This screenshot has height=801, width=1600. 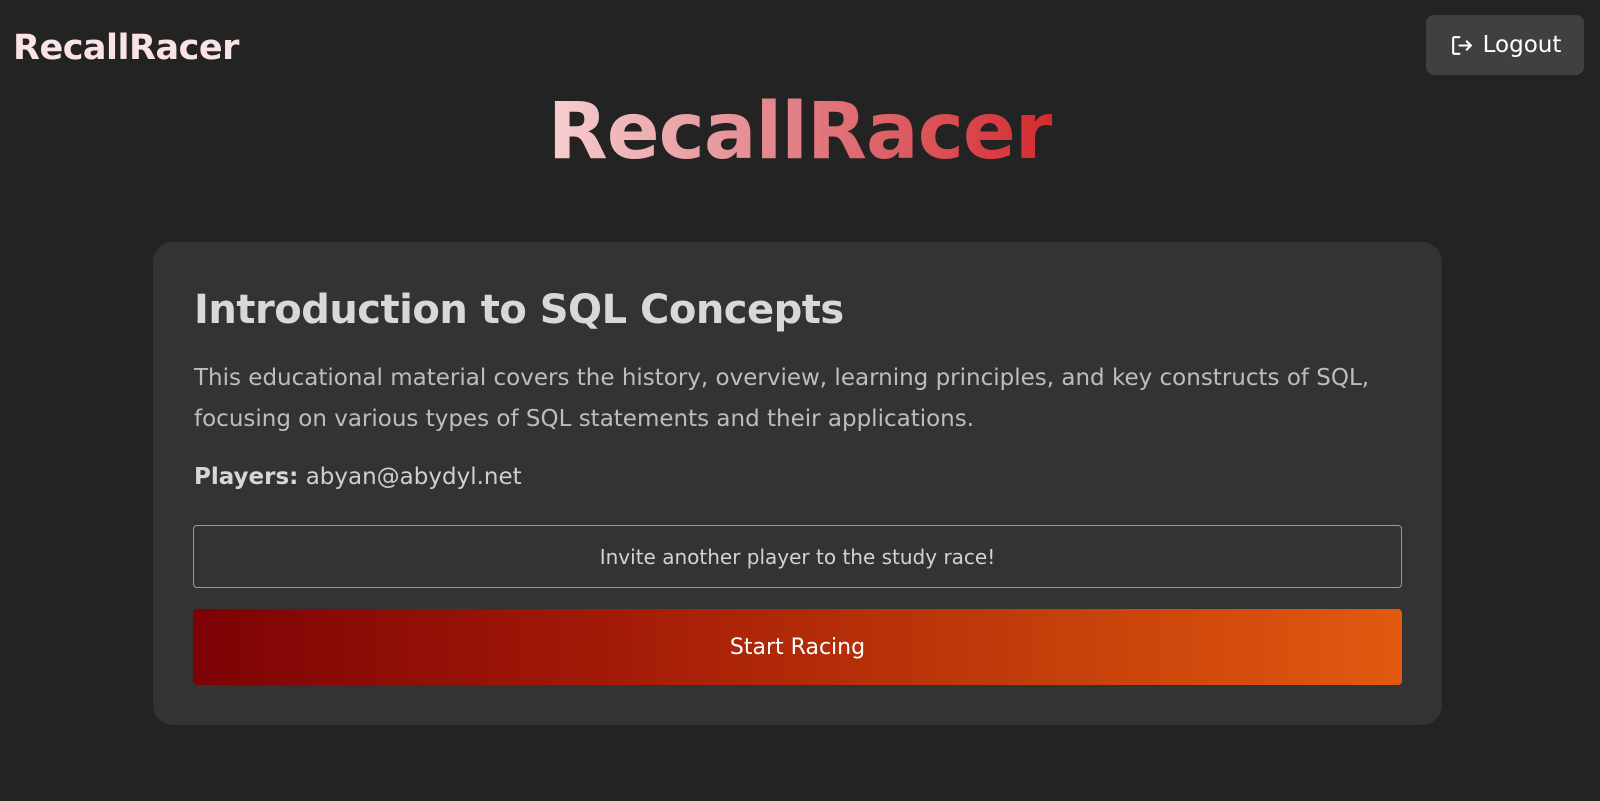 What do you see at coordinates (246, 477) in the screenshot?
I see `players-label: Players:` at bounding box center [246, 477].